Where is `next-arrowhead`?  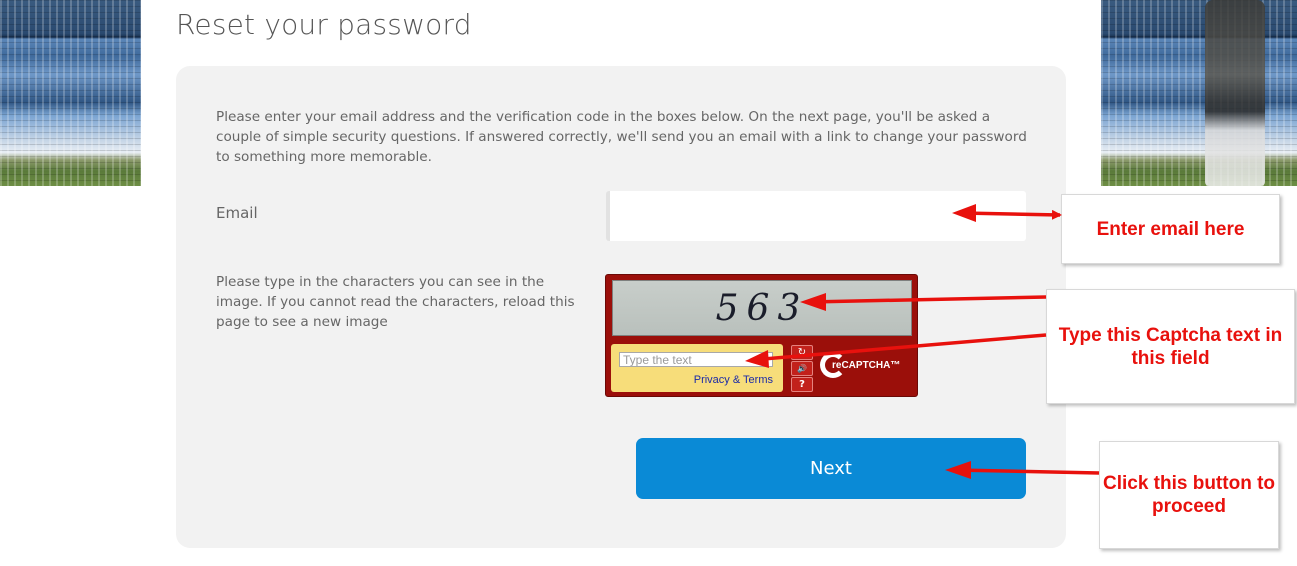
next-arrowhead is located at coordinates (958, 470).